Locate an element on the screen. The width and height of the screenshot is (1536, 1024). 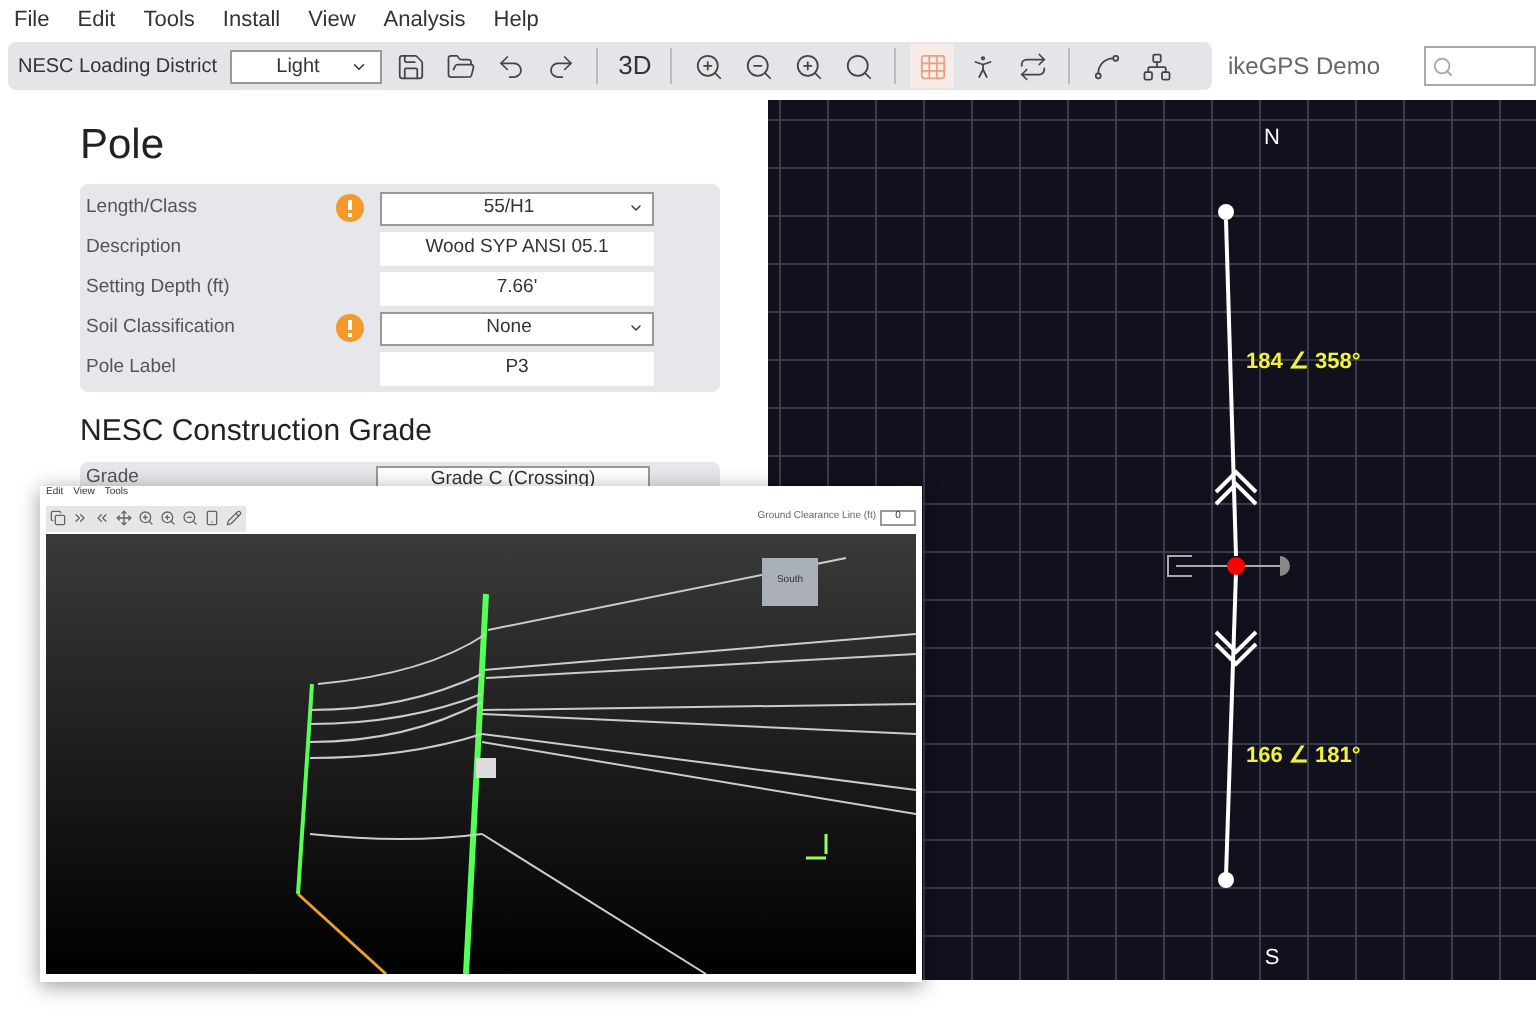
section-title: Pole is located at coordinates (123, 145).